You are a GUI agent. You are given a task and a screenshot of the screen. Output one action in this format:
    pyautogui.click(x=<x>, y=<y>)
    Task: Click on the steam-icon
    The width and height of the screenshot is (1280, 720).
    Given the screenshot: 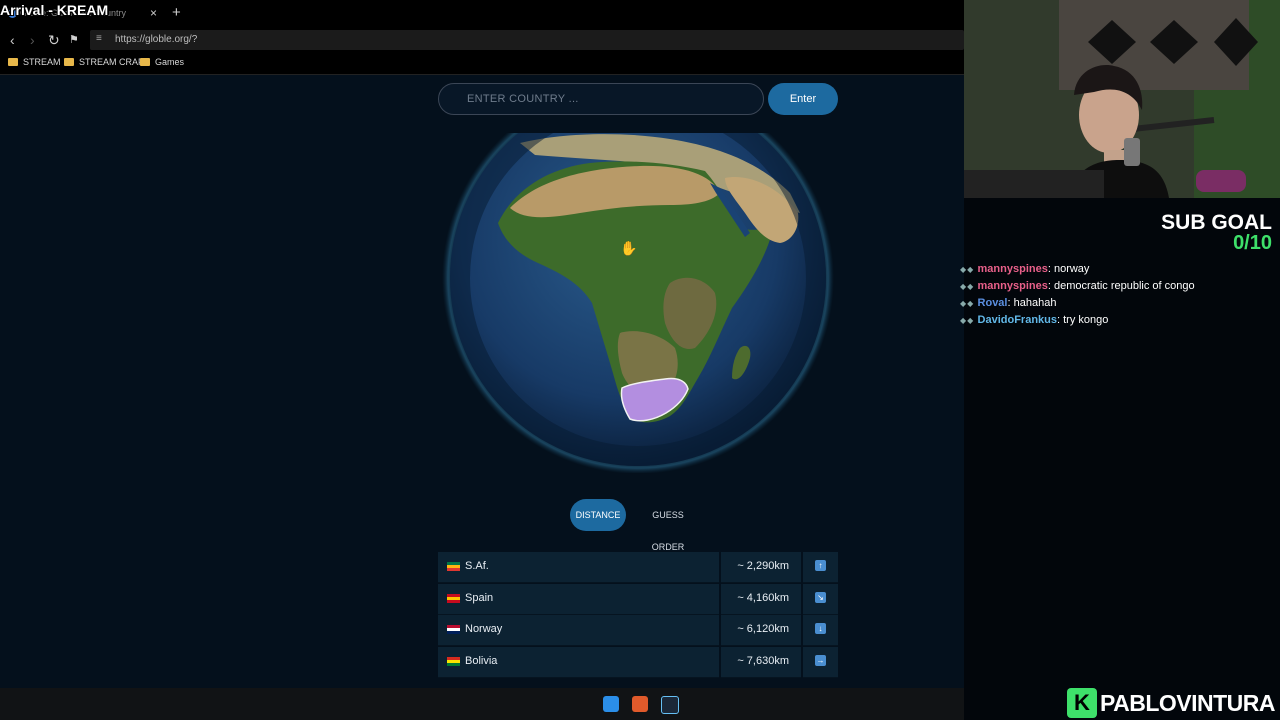 What is the action you would take?
    pyautogui.click(x=670, y=705)
    